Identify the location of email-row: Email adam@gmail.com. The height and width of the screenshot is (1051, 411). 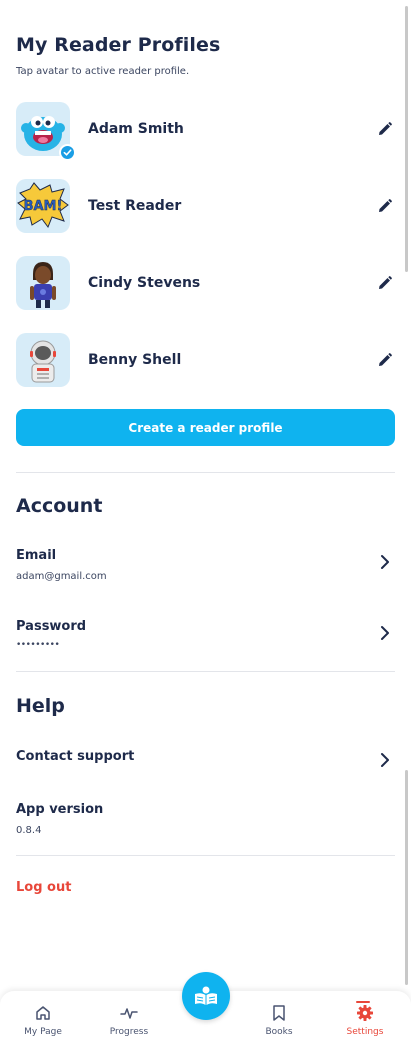
(205, 570).